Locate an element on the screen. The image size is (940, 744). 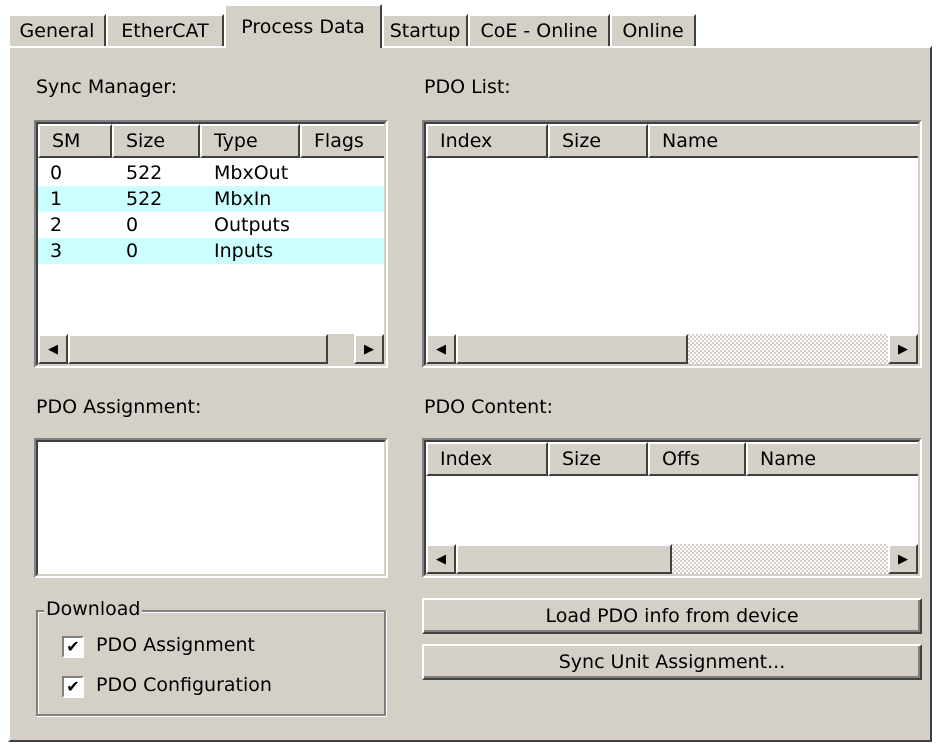
download-group-label: Download is located at coordinates (93, 609).